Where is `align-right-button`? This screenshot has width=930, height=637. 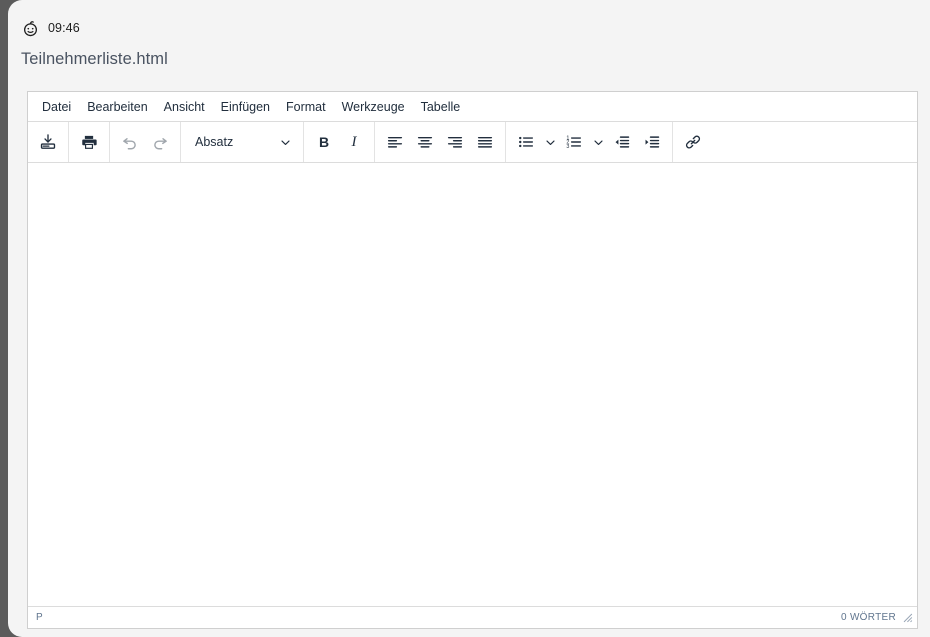
align-right-button is located at coordinates (455, 142).